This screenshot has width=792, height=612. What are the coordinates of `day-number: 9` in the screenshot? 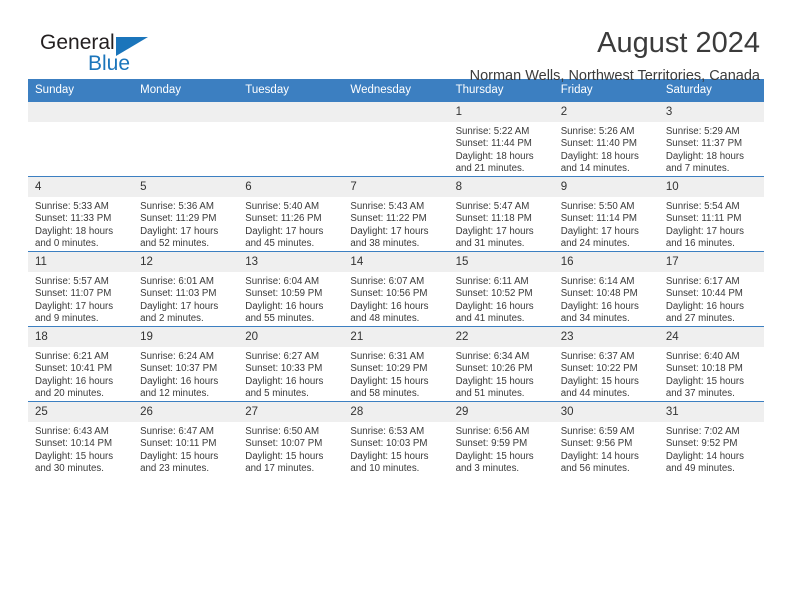 It's located at (606, 187).